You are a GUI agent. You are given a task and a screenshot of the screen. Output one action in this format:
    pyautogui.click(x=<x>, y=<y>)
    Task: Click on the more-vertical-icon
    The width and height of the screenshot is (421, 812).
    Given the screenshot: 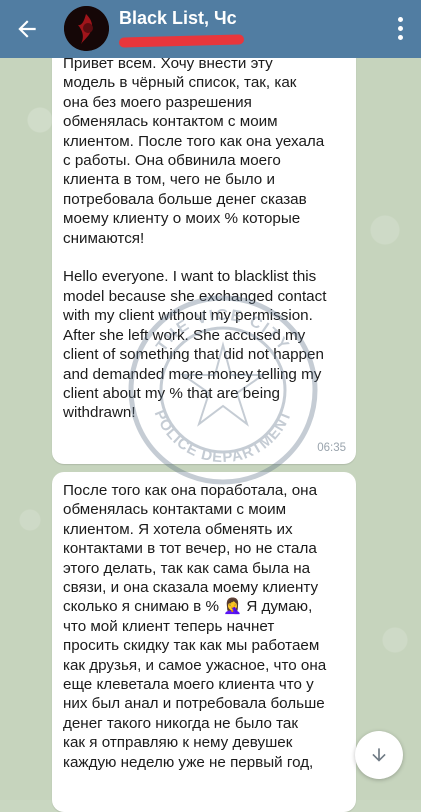 What is the action you would take?
    pyautogui.click(x=400, y=19)
    